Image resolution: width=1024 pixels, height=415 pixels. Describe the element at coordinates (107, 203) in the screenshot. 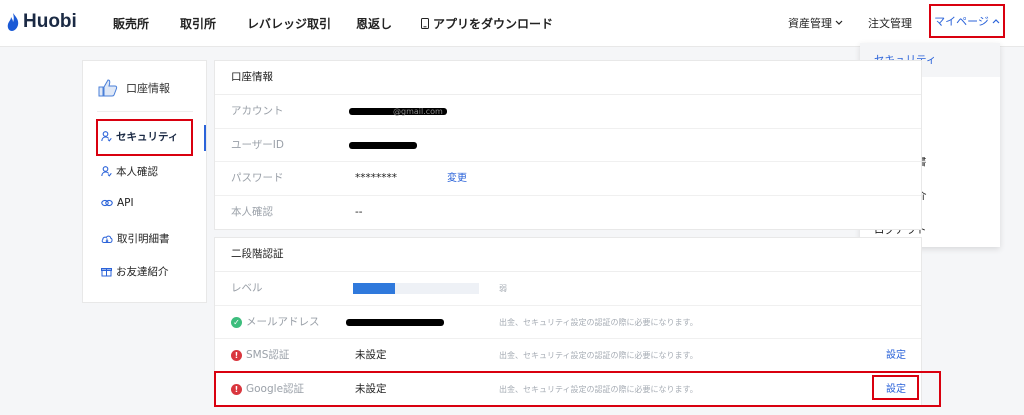

I see `link-icon` at that location.